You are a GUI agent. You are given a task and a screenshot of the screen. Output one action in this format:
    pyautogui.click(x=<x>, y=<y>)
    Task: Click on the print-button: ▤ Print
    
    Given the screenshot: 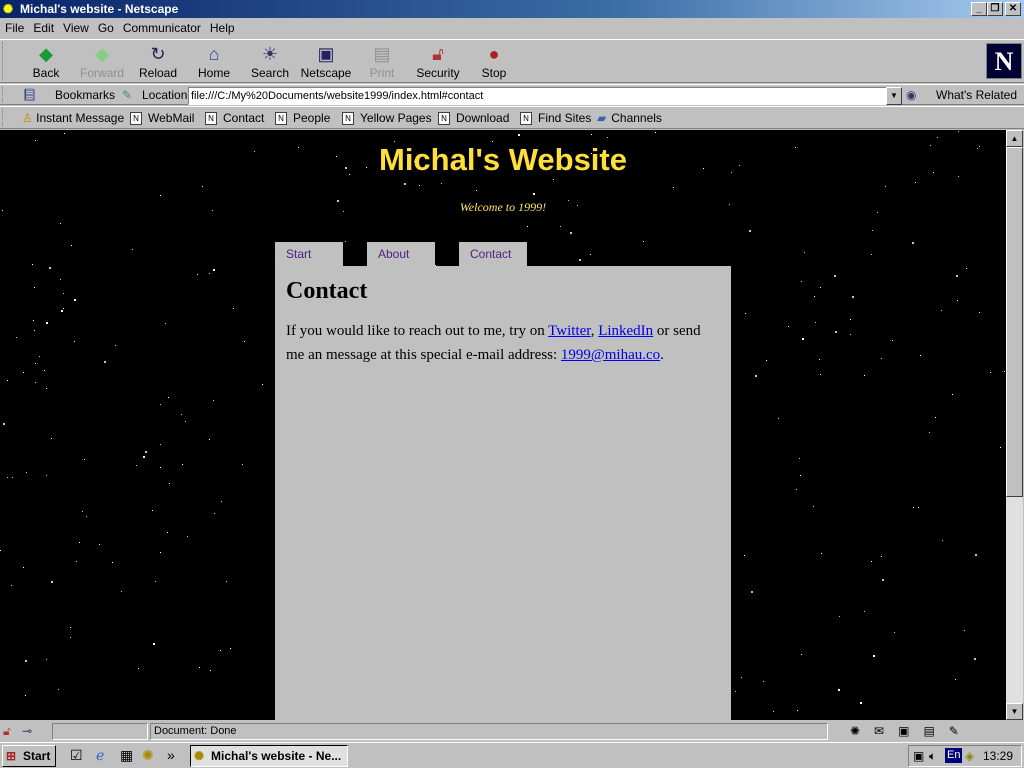 What is the action you would take?
    pyautogui.click(x=382, y=61)
    